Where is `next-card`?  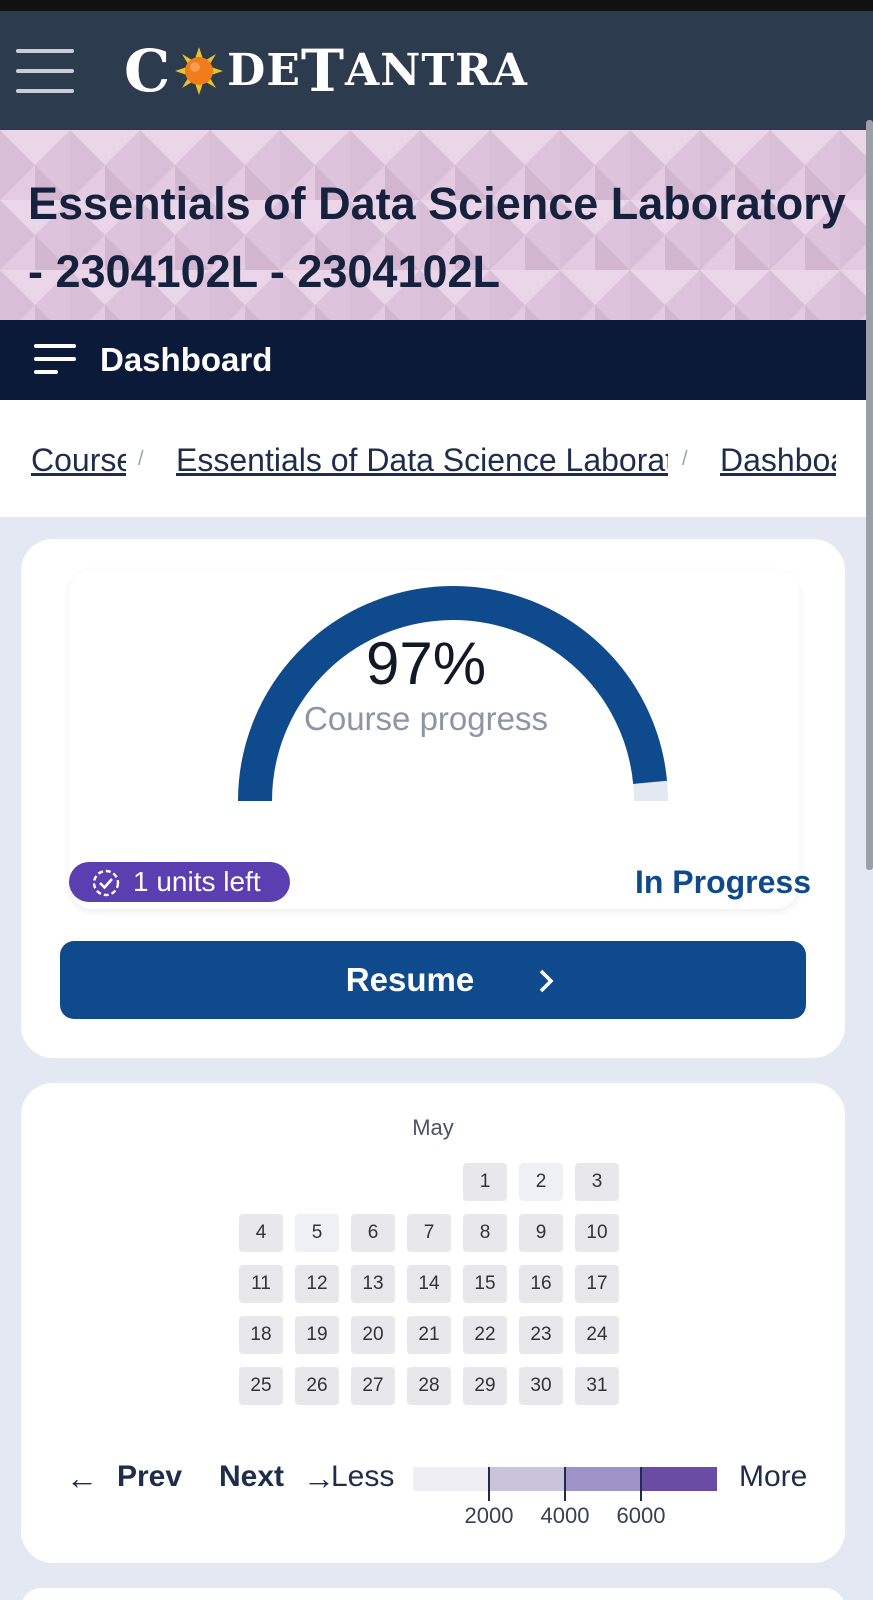
next-card is located at coordinates (433, 1594).